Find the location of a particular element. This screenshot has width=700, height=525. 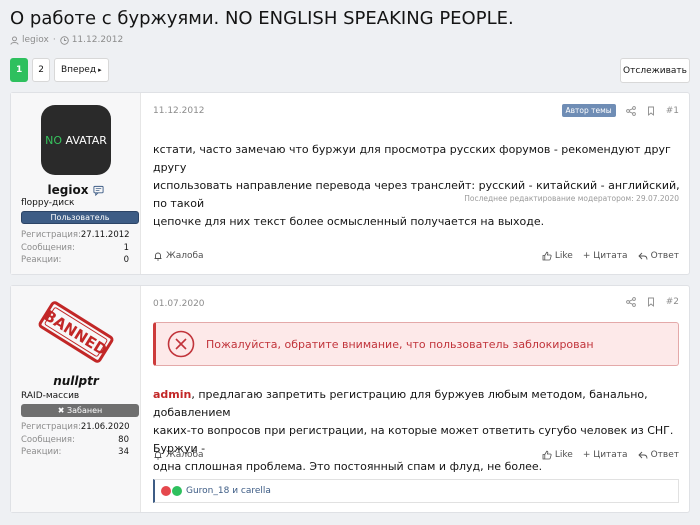

post-top-actions: Автор темы #1 is located at coordinates (620, 110).